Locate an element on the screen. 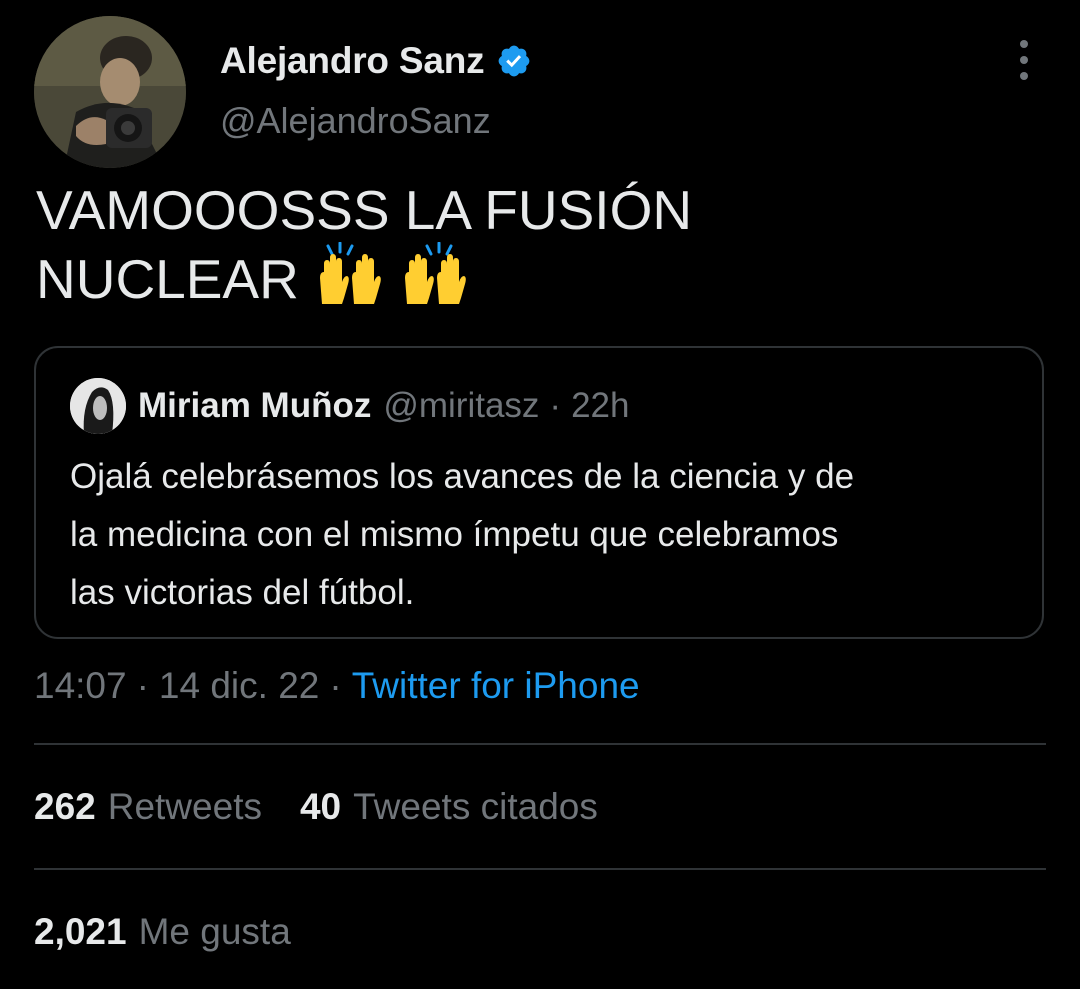  tweet-text-line: VAMOOOSSS LA FUSIÓN is located at coordinates (364, 210).